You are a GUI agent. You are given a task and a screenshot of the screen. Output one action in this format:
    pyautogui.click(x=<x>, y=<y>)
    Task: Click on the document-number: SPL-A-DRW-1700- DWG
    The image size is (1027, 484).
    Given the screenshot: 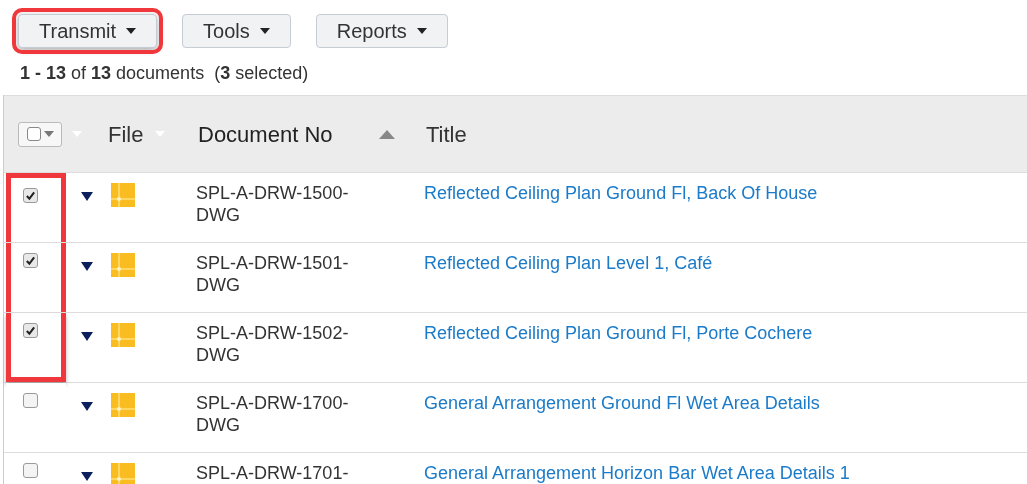 What is the action you would take?
    pyautogui.click(x=273, y=414)
    